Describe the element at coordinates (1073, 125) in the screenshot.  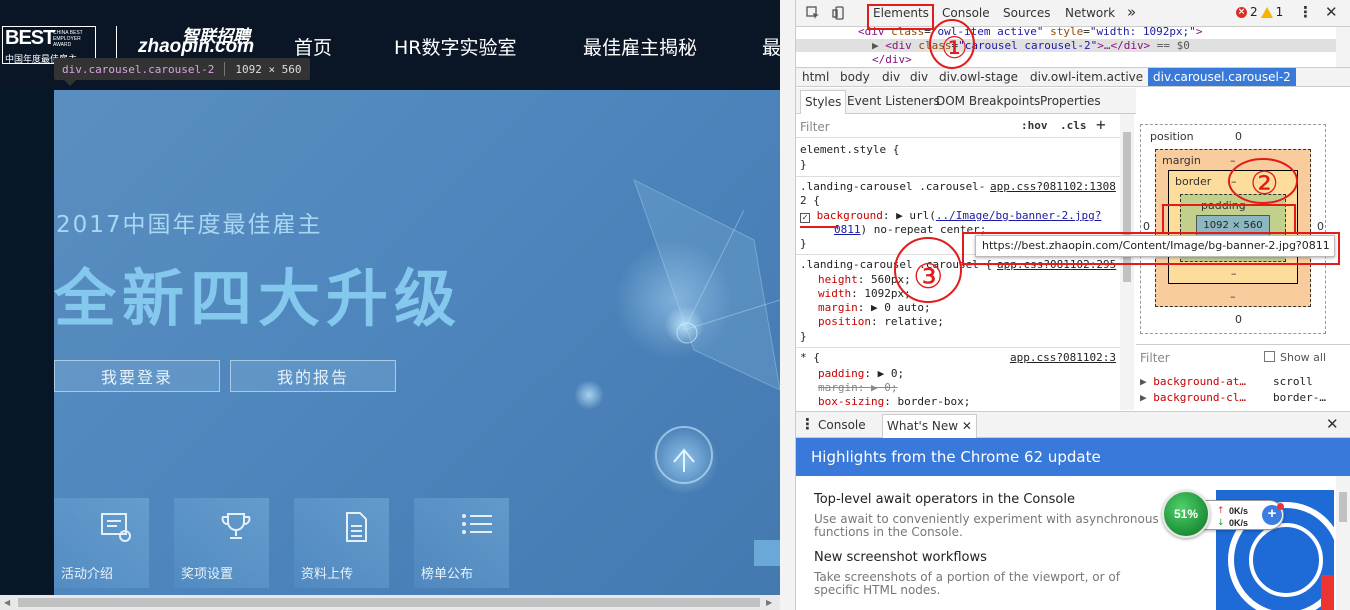
I see `cls-toggle: .cls` at that location.